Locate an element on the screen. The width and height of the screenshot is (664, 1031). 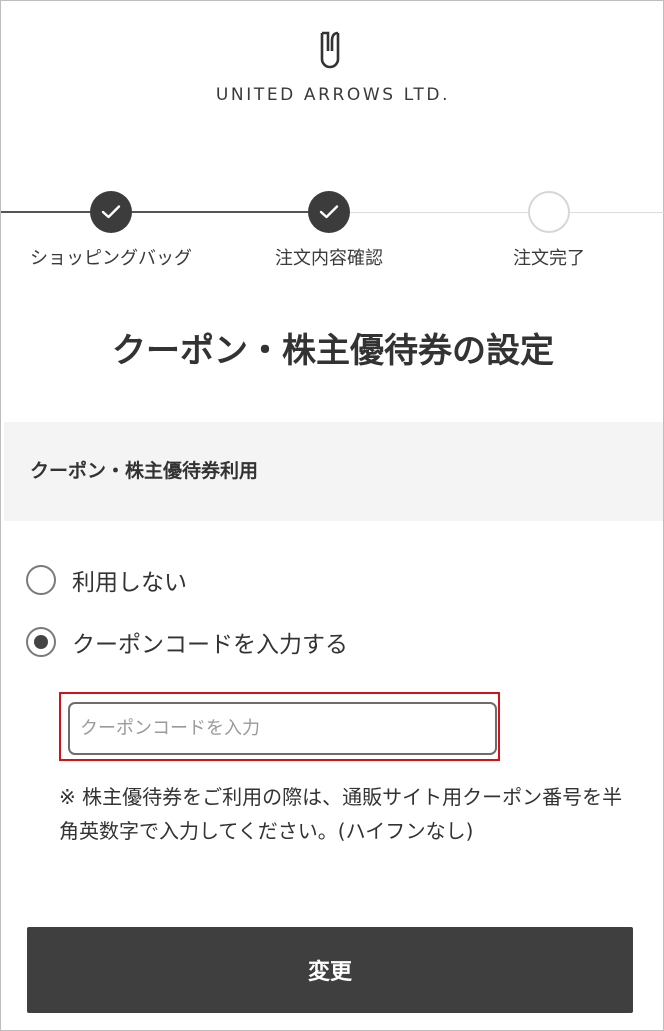
option-no-coupon-label: 利用しない is located at coordinates (129, 583).